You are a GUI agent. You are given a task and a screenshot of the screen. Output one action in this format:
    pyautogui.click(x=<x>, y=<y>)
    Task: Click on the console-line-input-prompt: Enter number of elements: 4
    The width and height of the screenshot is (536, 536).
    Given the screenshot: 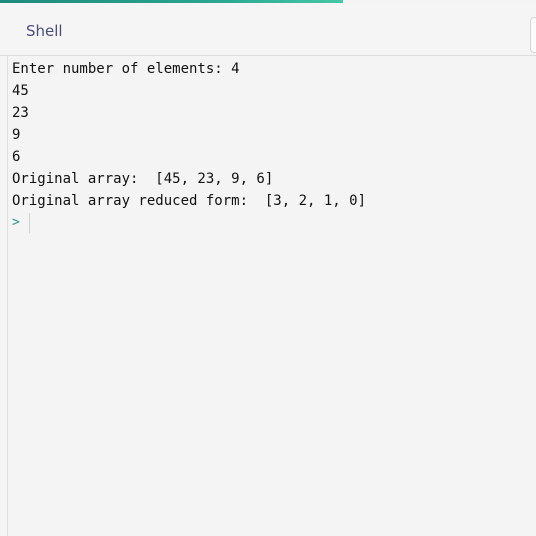 What is the action you would take?
    pyautogui.click(x=126, y=69)
    